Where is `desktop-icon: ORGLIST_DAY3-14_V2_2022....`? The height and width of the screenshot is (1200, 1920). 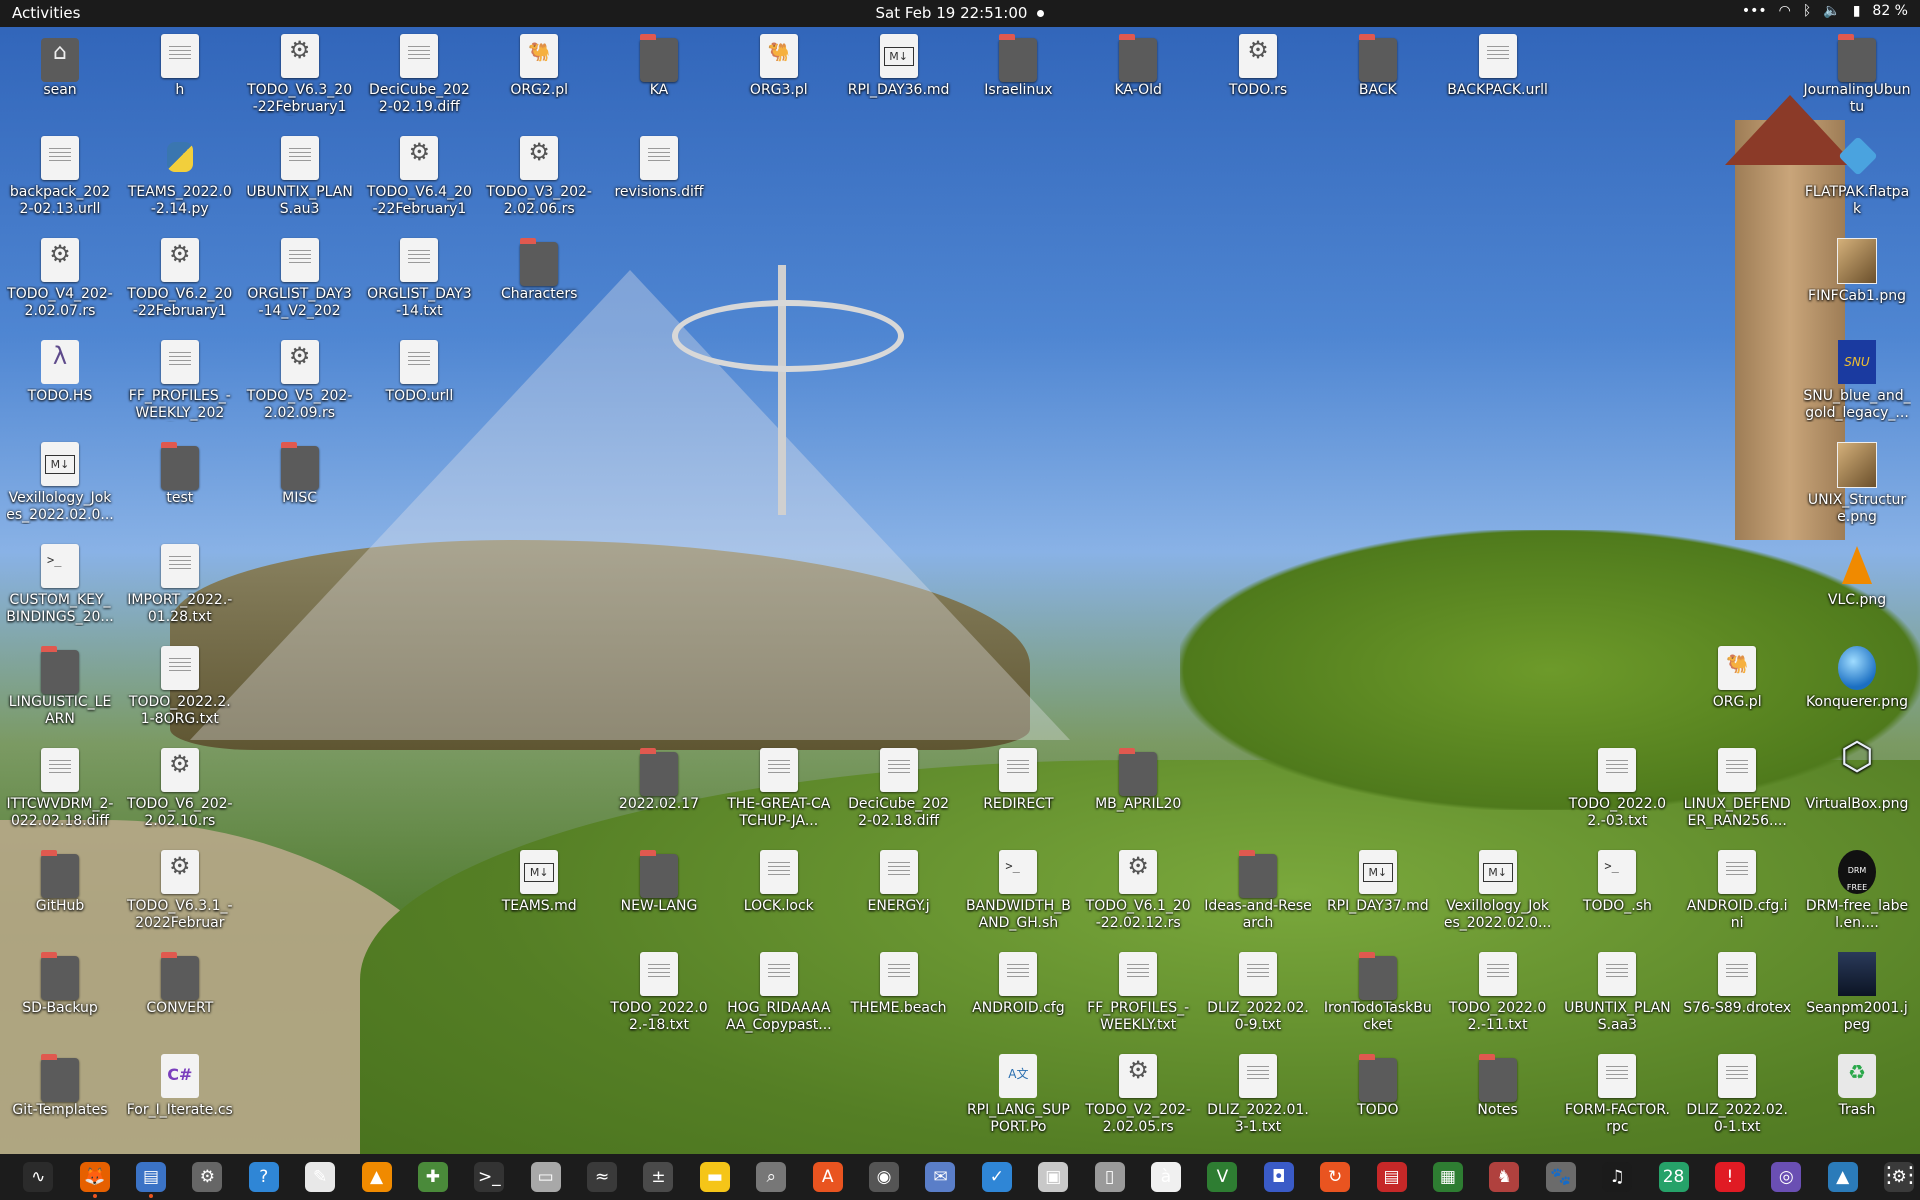
desktop-icon: ORGLIST_DAY3-14_V2_2022.... is located at coordinates (300, 279).